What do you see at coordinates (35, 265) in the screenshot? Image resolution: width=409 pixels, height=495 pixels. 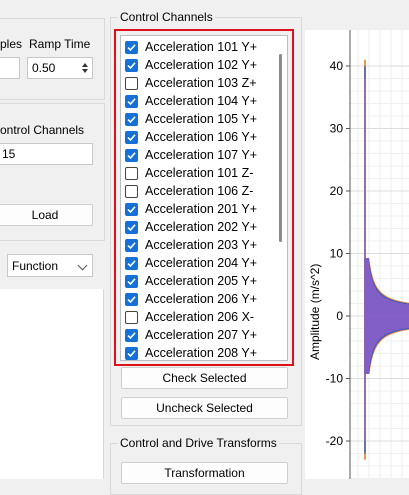 I see `function-select-value: Function` at bounding box center [35, 265].